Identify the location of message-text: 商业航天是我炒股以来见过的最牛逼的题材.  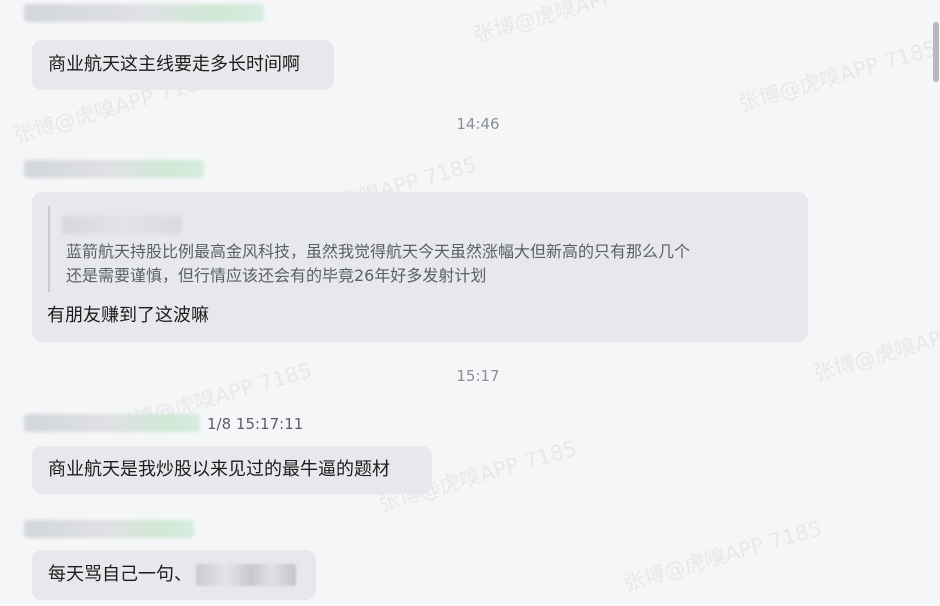
(219, 469).